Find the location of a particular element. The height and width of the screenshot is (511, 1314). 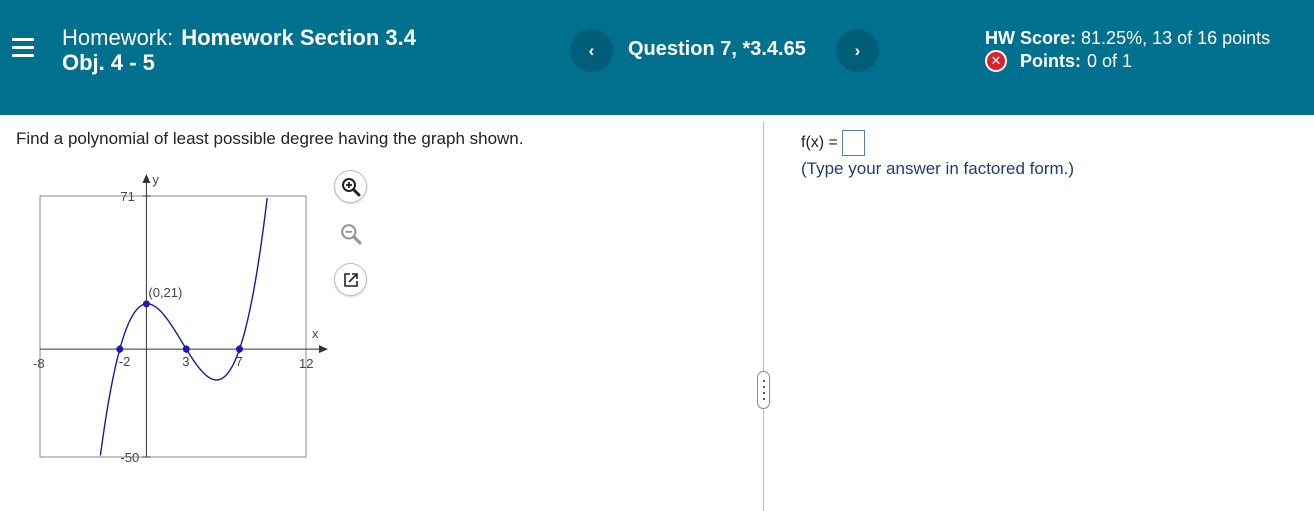

x-axis-label: x is located at coordinates (315, 333).